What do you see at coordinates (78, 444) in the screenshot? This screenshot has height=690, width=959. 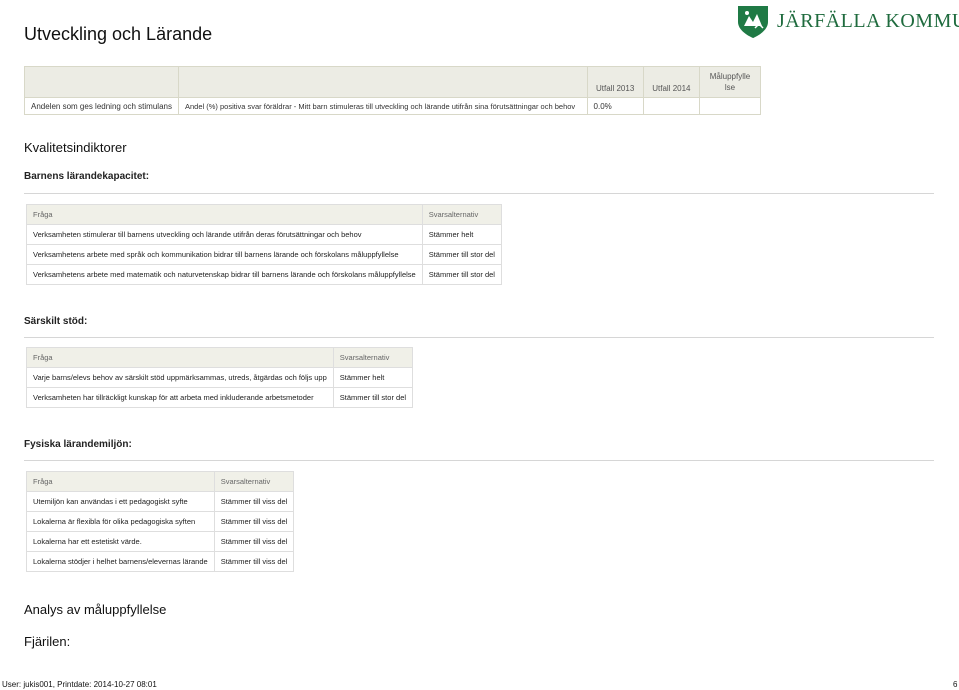 I see `group-title-fysiska-larandemiljon: Fysiska lärandemiljön:` at bounding box center [78, 444].